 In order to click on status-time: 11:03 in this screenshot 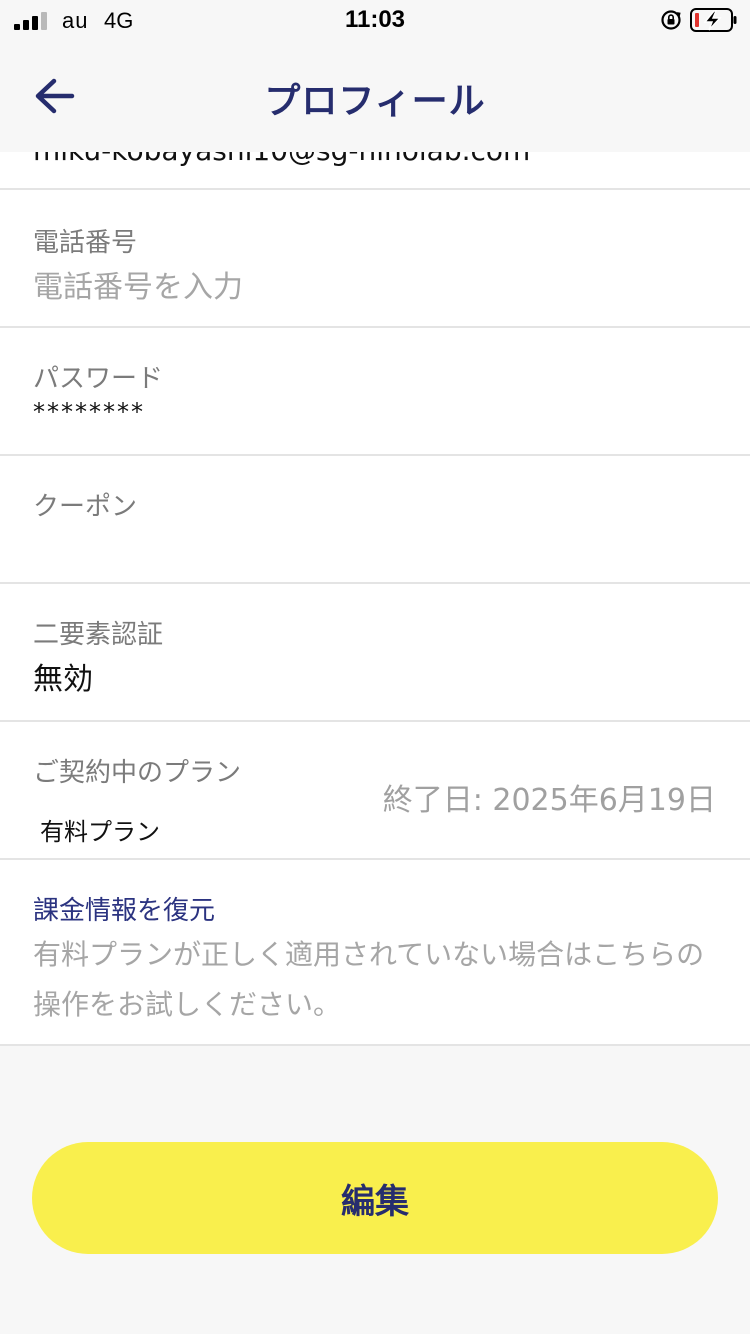, I will do `click(375, 19)`.